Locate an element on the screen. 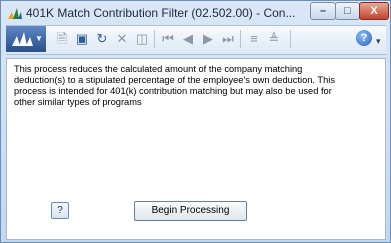 The width and height of the screenshot is (391, 243). app-menu-icon is located at coordinates (22, 39).